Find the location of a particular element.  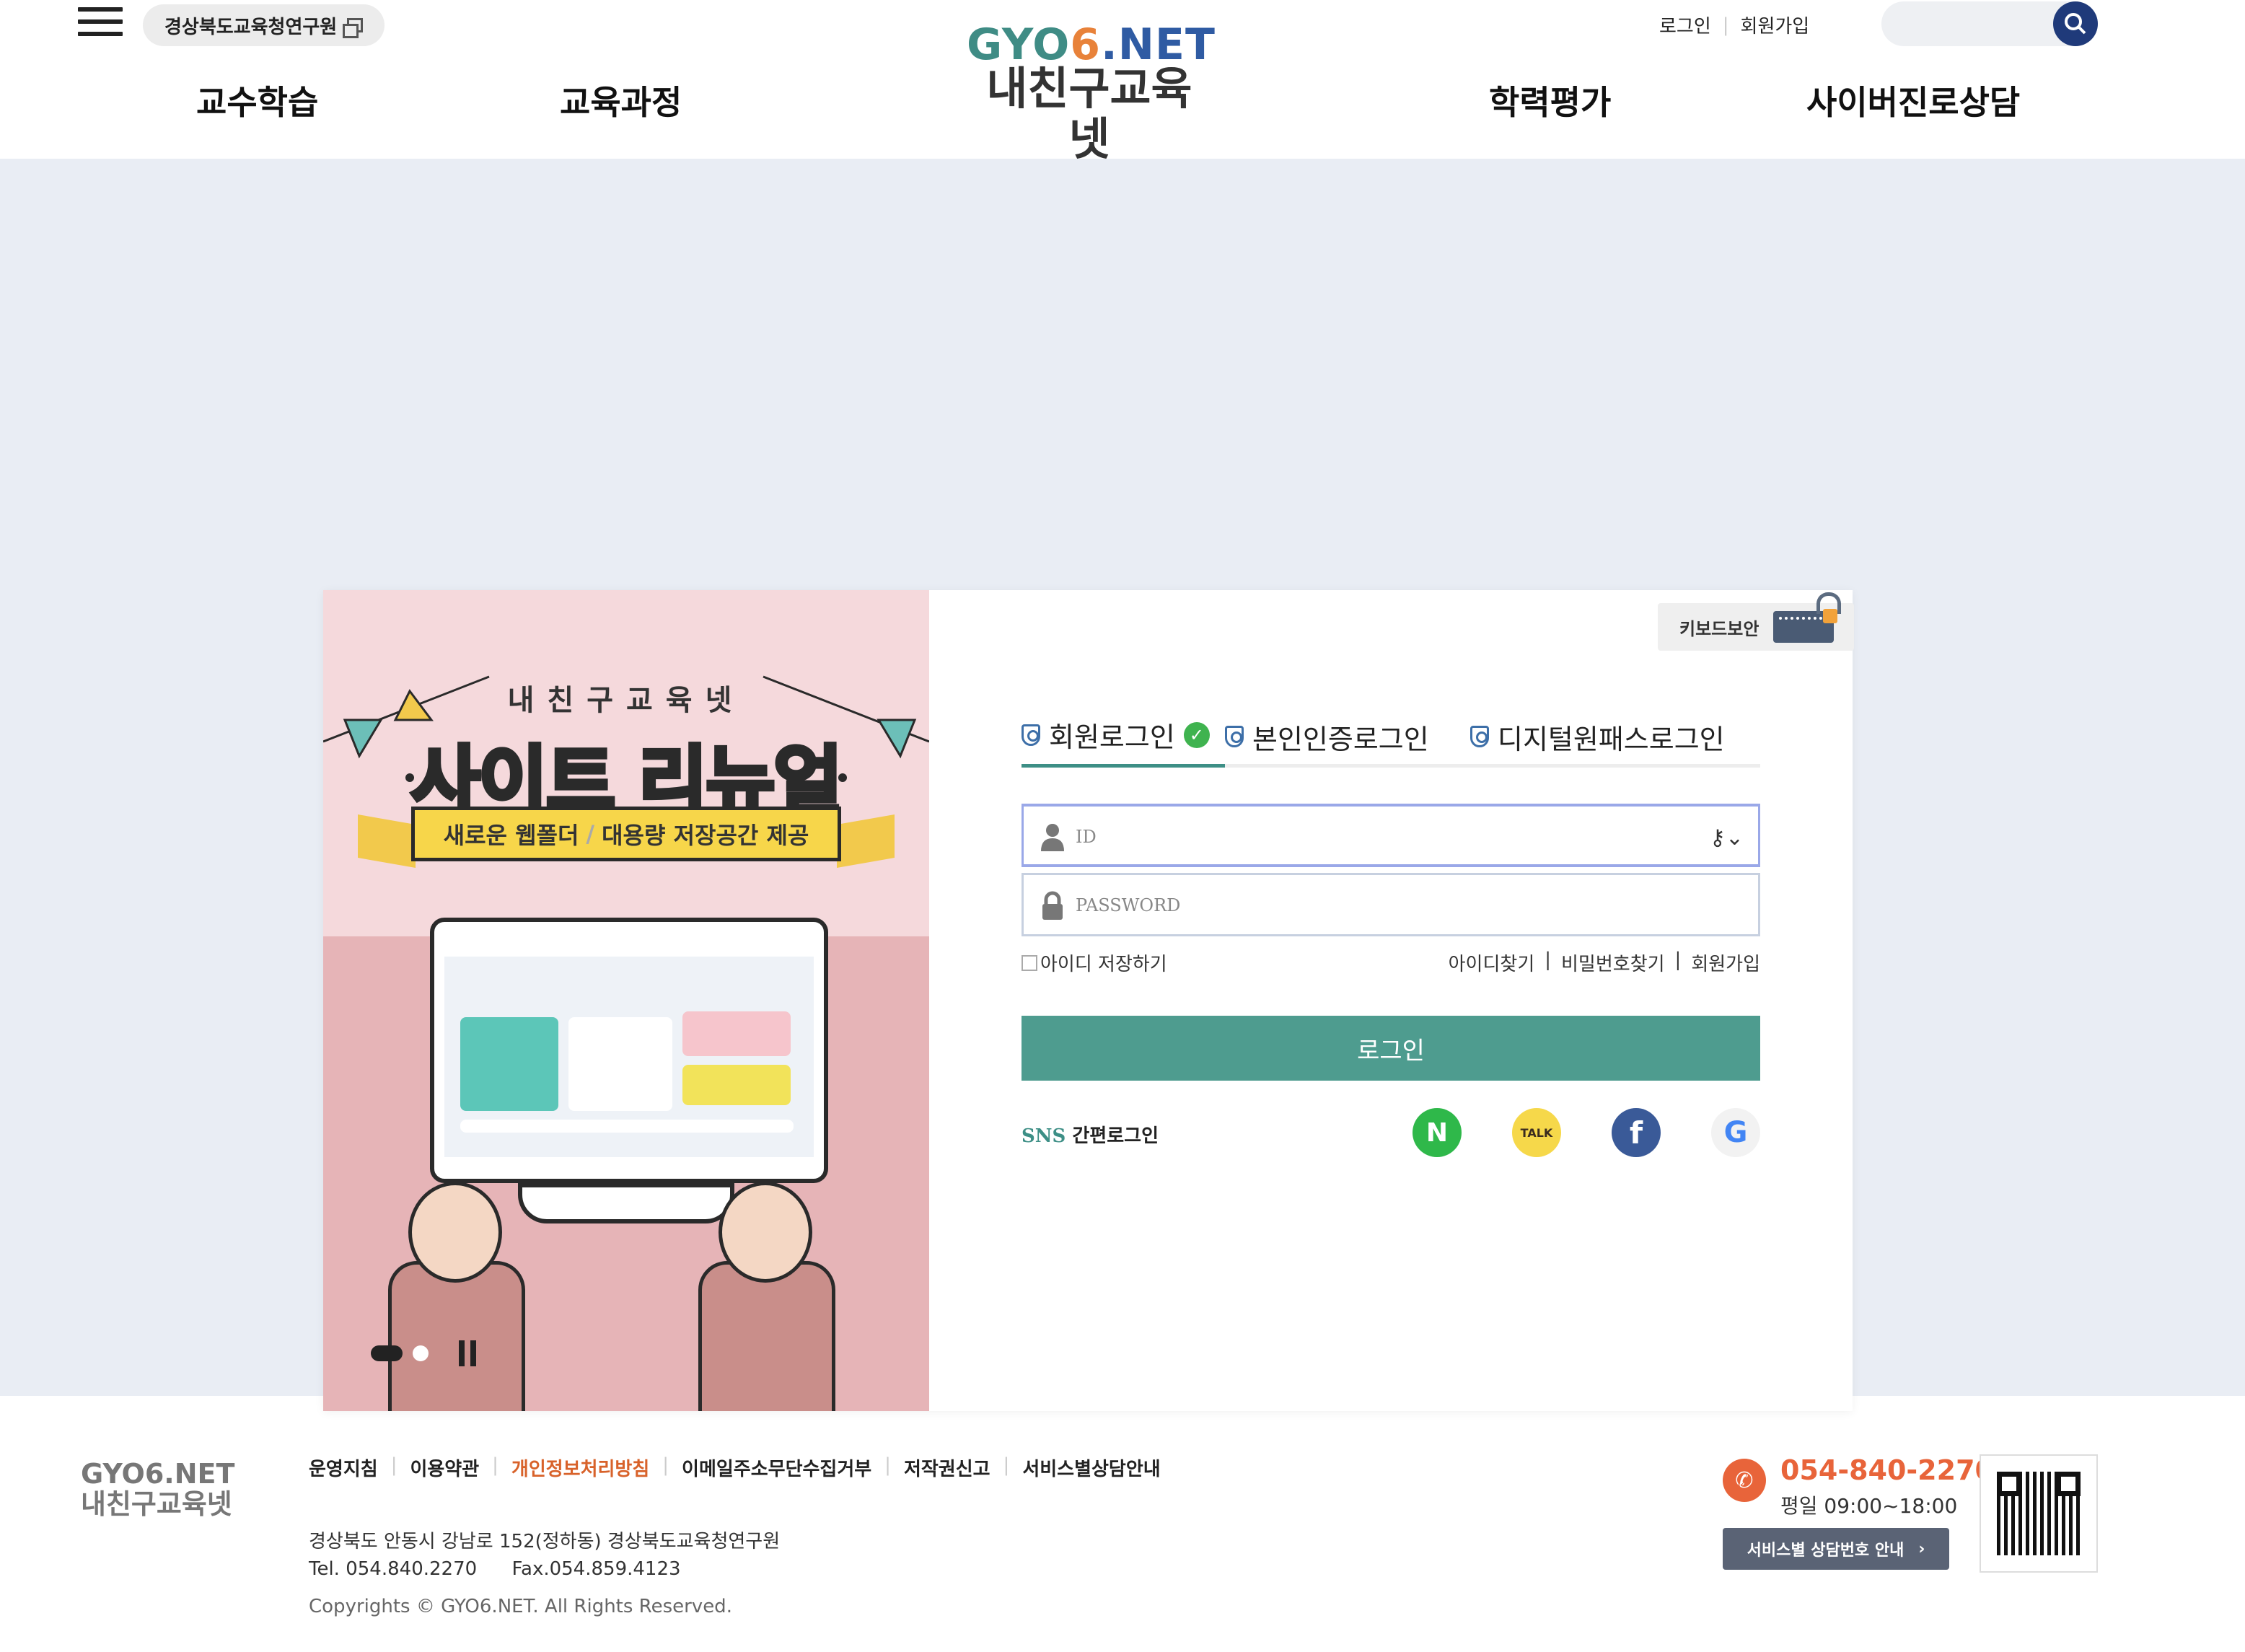

password-placeholder: PASSWORD is located at coordinates (1128, 905).